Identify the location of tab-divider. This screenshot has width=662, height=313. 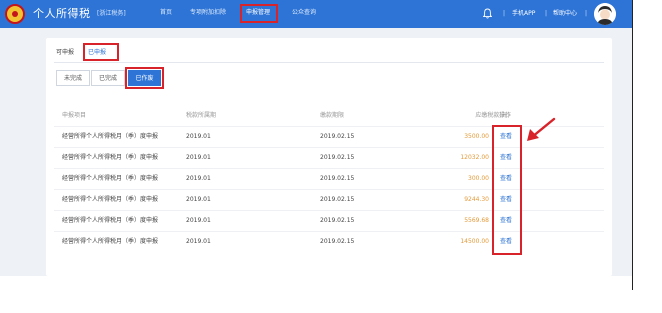
(329, 62).